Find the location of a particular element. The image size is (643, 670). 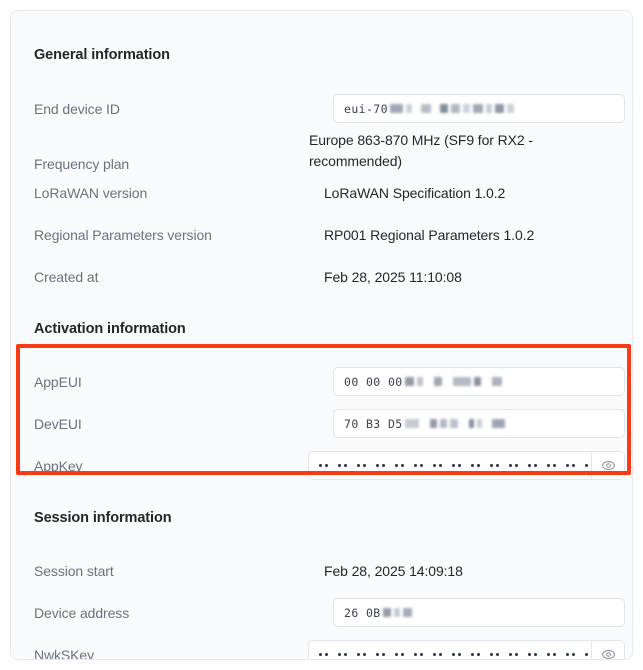

app-key-input is located at coordinates (466, 465).